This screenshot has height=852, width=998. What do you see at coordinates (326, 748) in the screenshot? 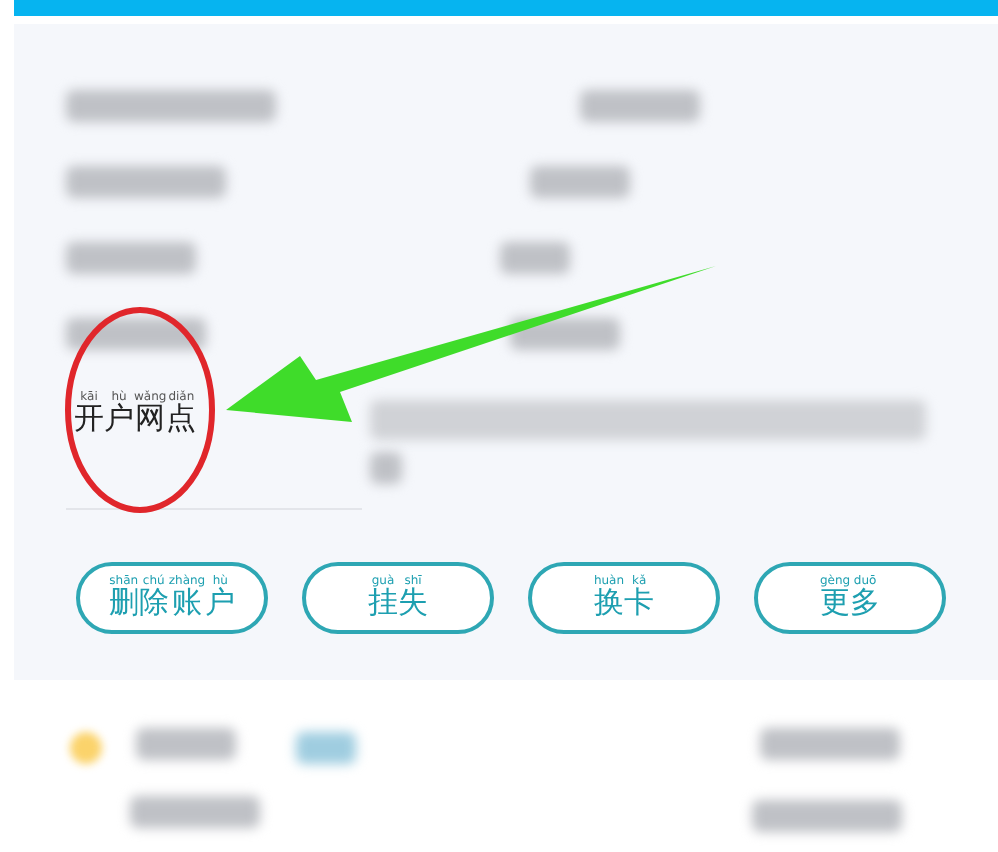
I see `blurred-tag` at bounding box center [326, 748].